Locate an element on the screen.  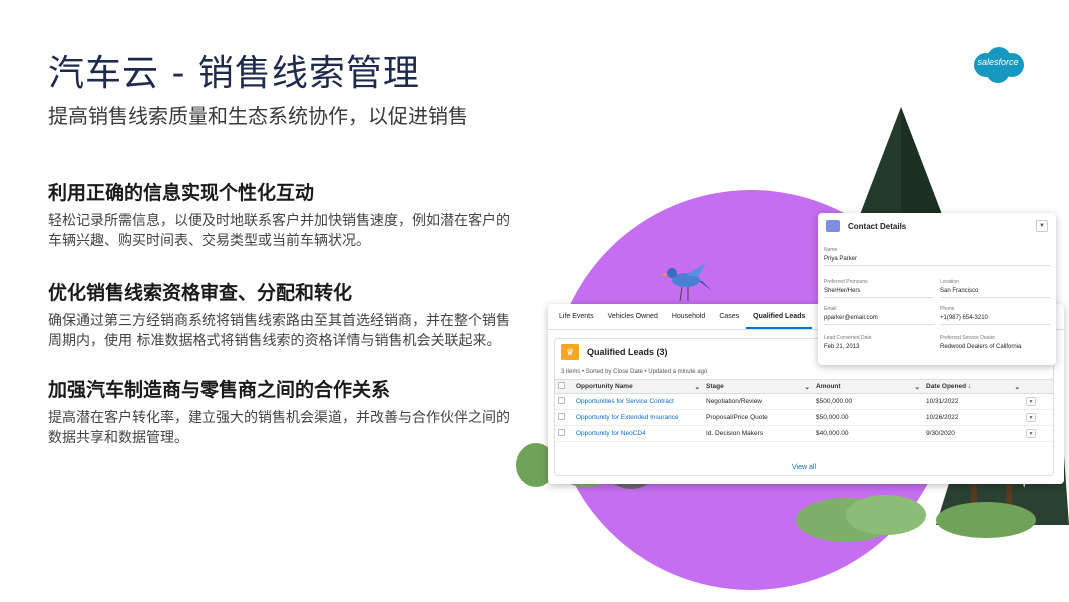
contact-icon is located at coordinates (833, 226).